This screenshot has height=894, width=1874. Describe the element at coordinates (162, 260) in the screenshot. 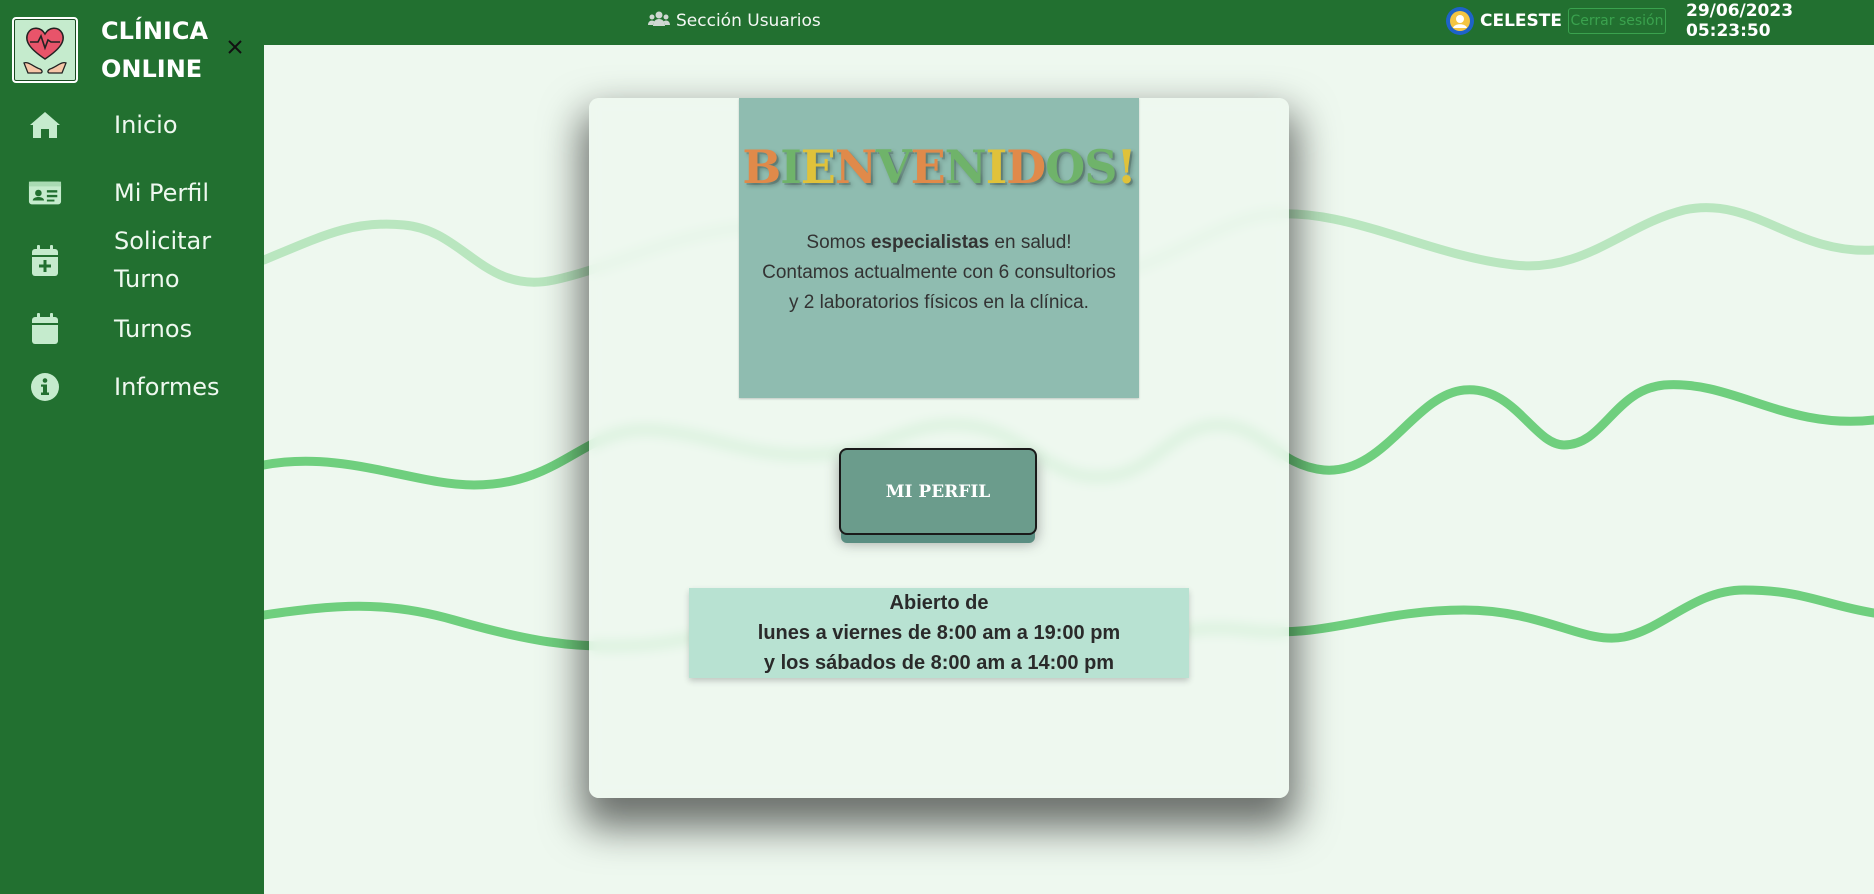

I see `sidebar-item-label: Solicitar Turno` at that location.